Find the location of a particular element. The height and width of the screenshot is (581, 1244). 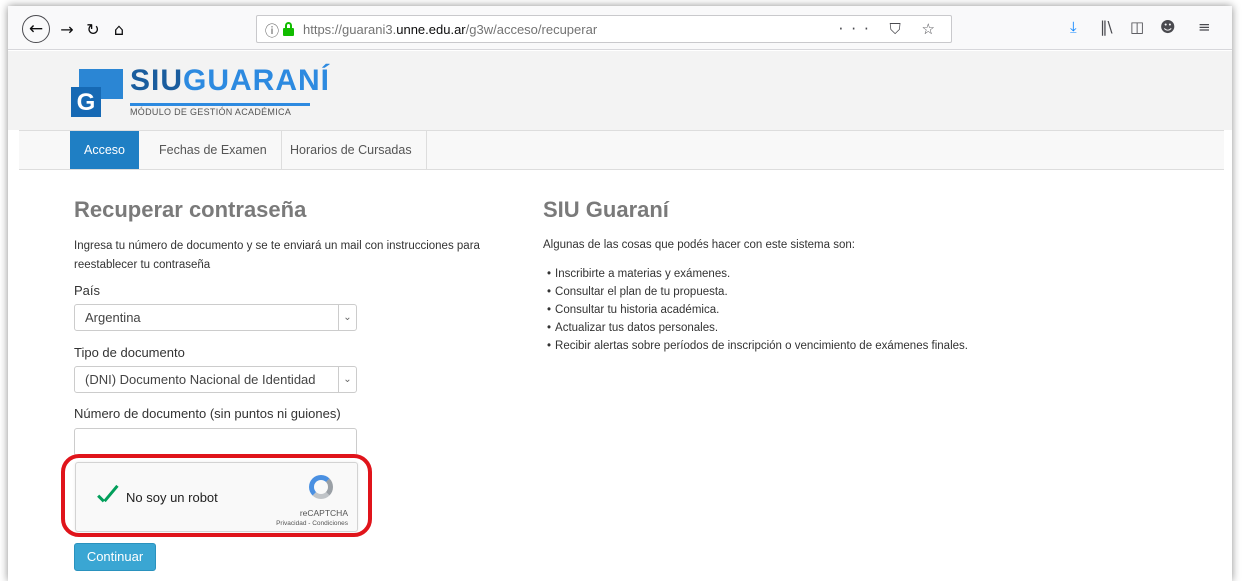

page-title: Recuperar contraseña is located at coordinates (190, 209).